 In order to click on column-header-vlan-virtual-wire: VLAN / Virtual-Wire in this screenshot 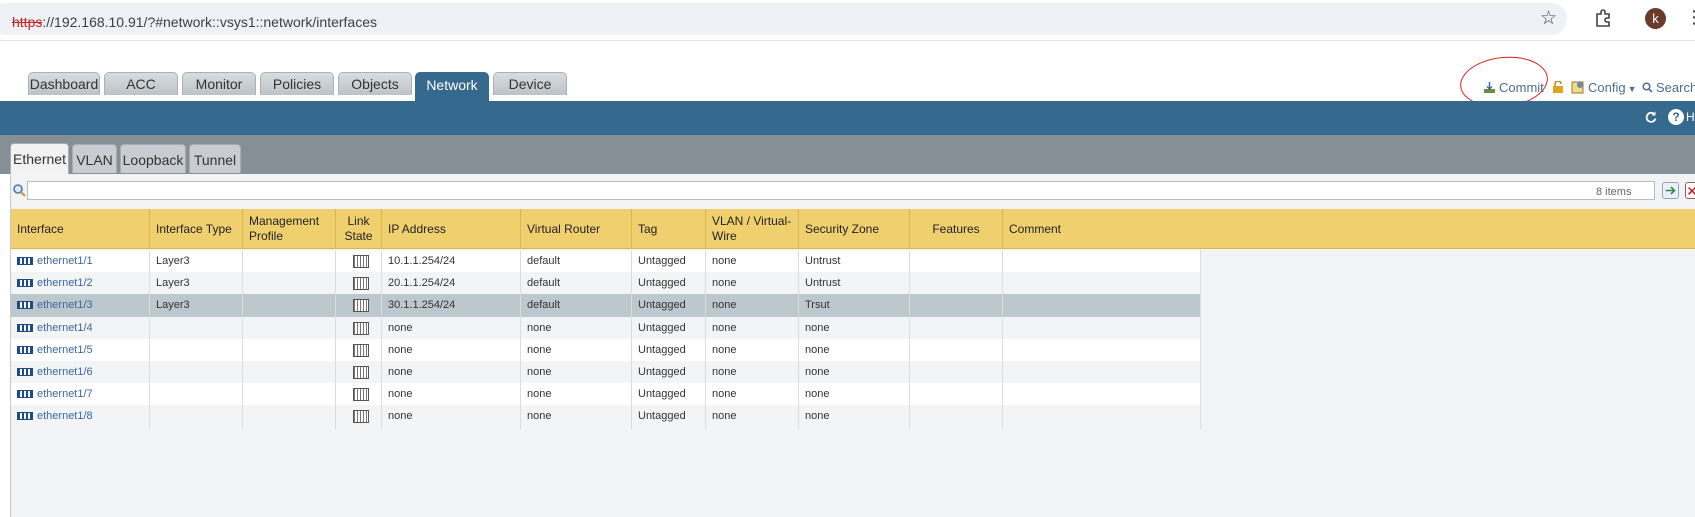, I will do `click(752, 229)`.